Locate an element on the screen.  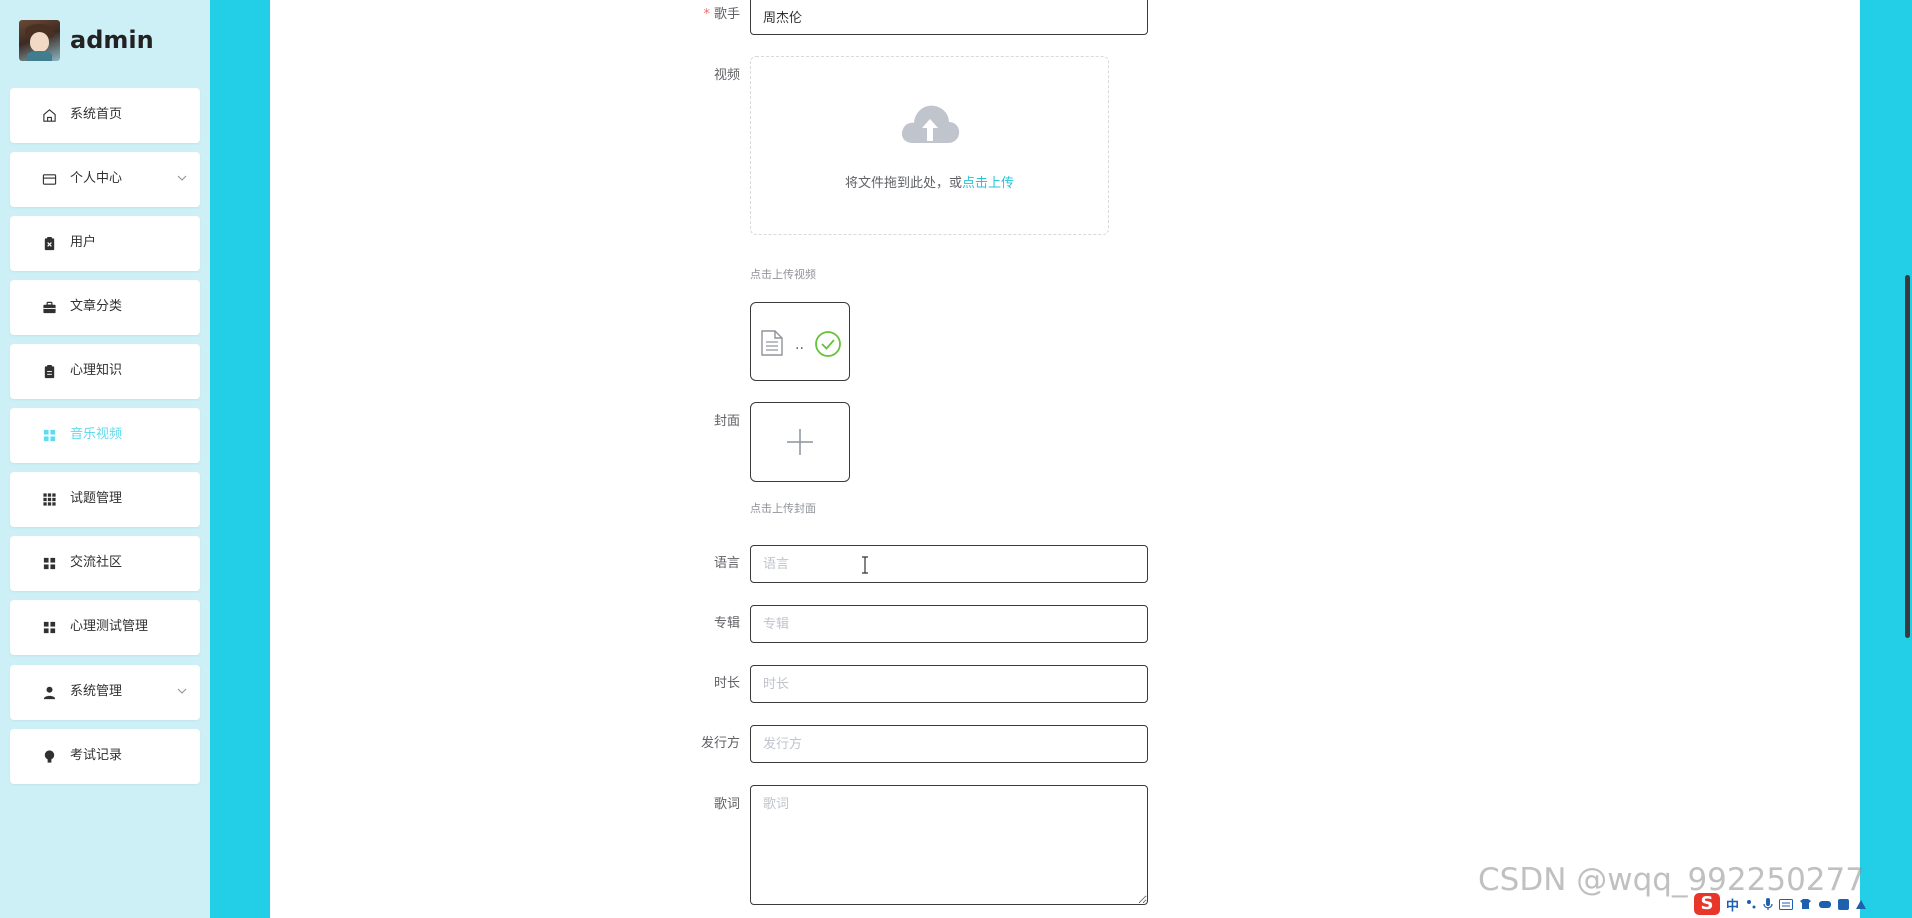
toolbox-icon is located at coordinates (1861, 904).